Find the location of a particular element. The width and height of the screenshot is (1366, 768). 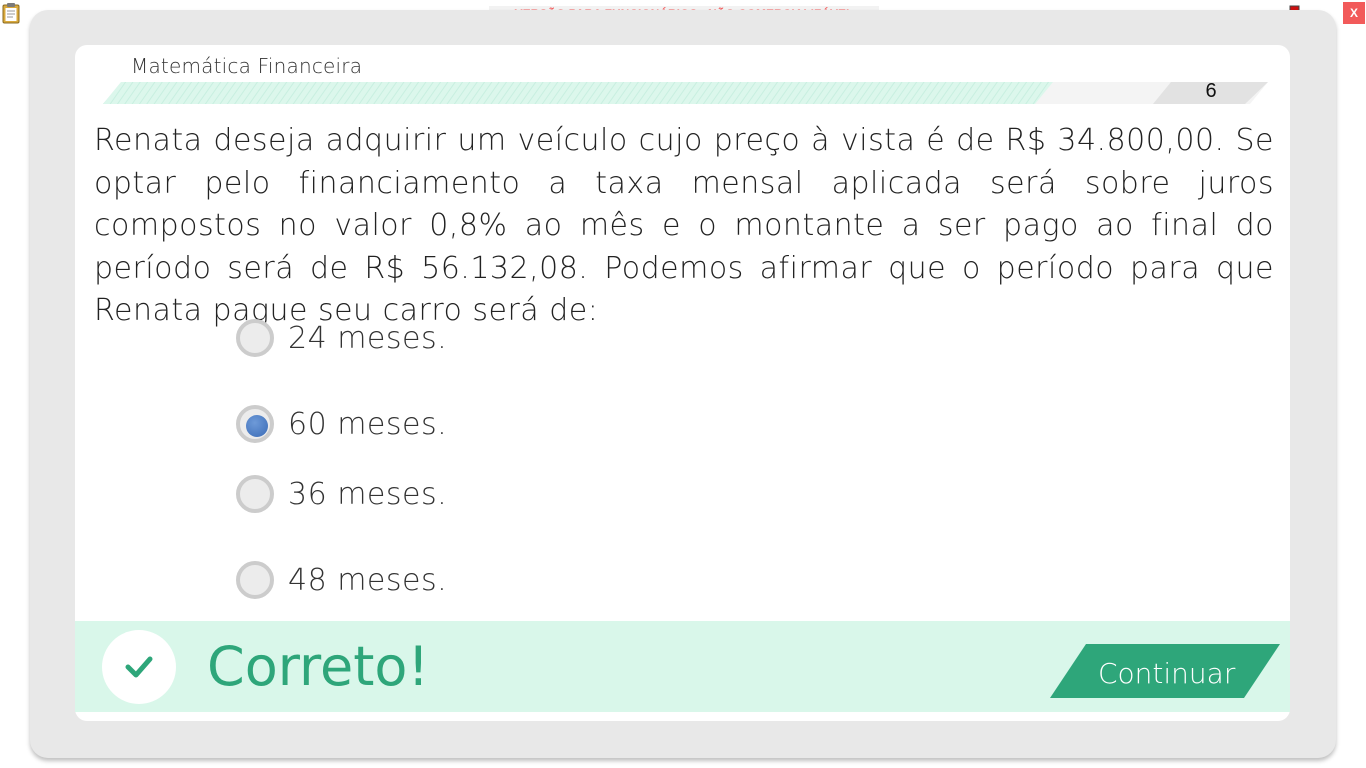

check-icon is located at coordinates (139, 667).